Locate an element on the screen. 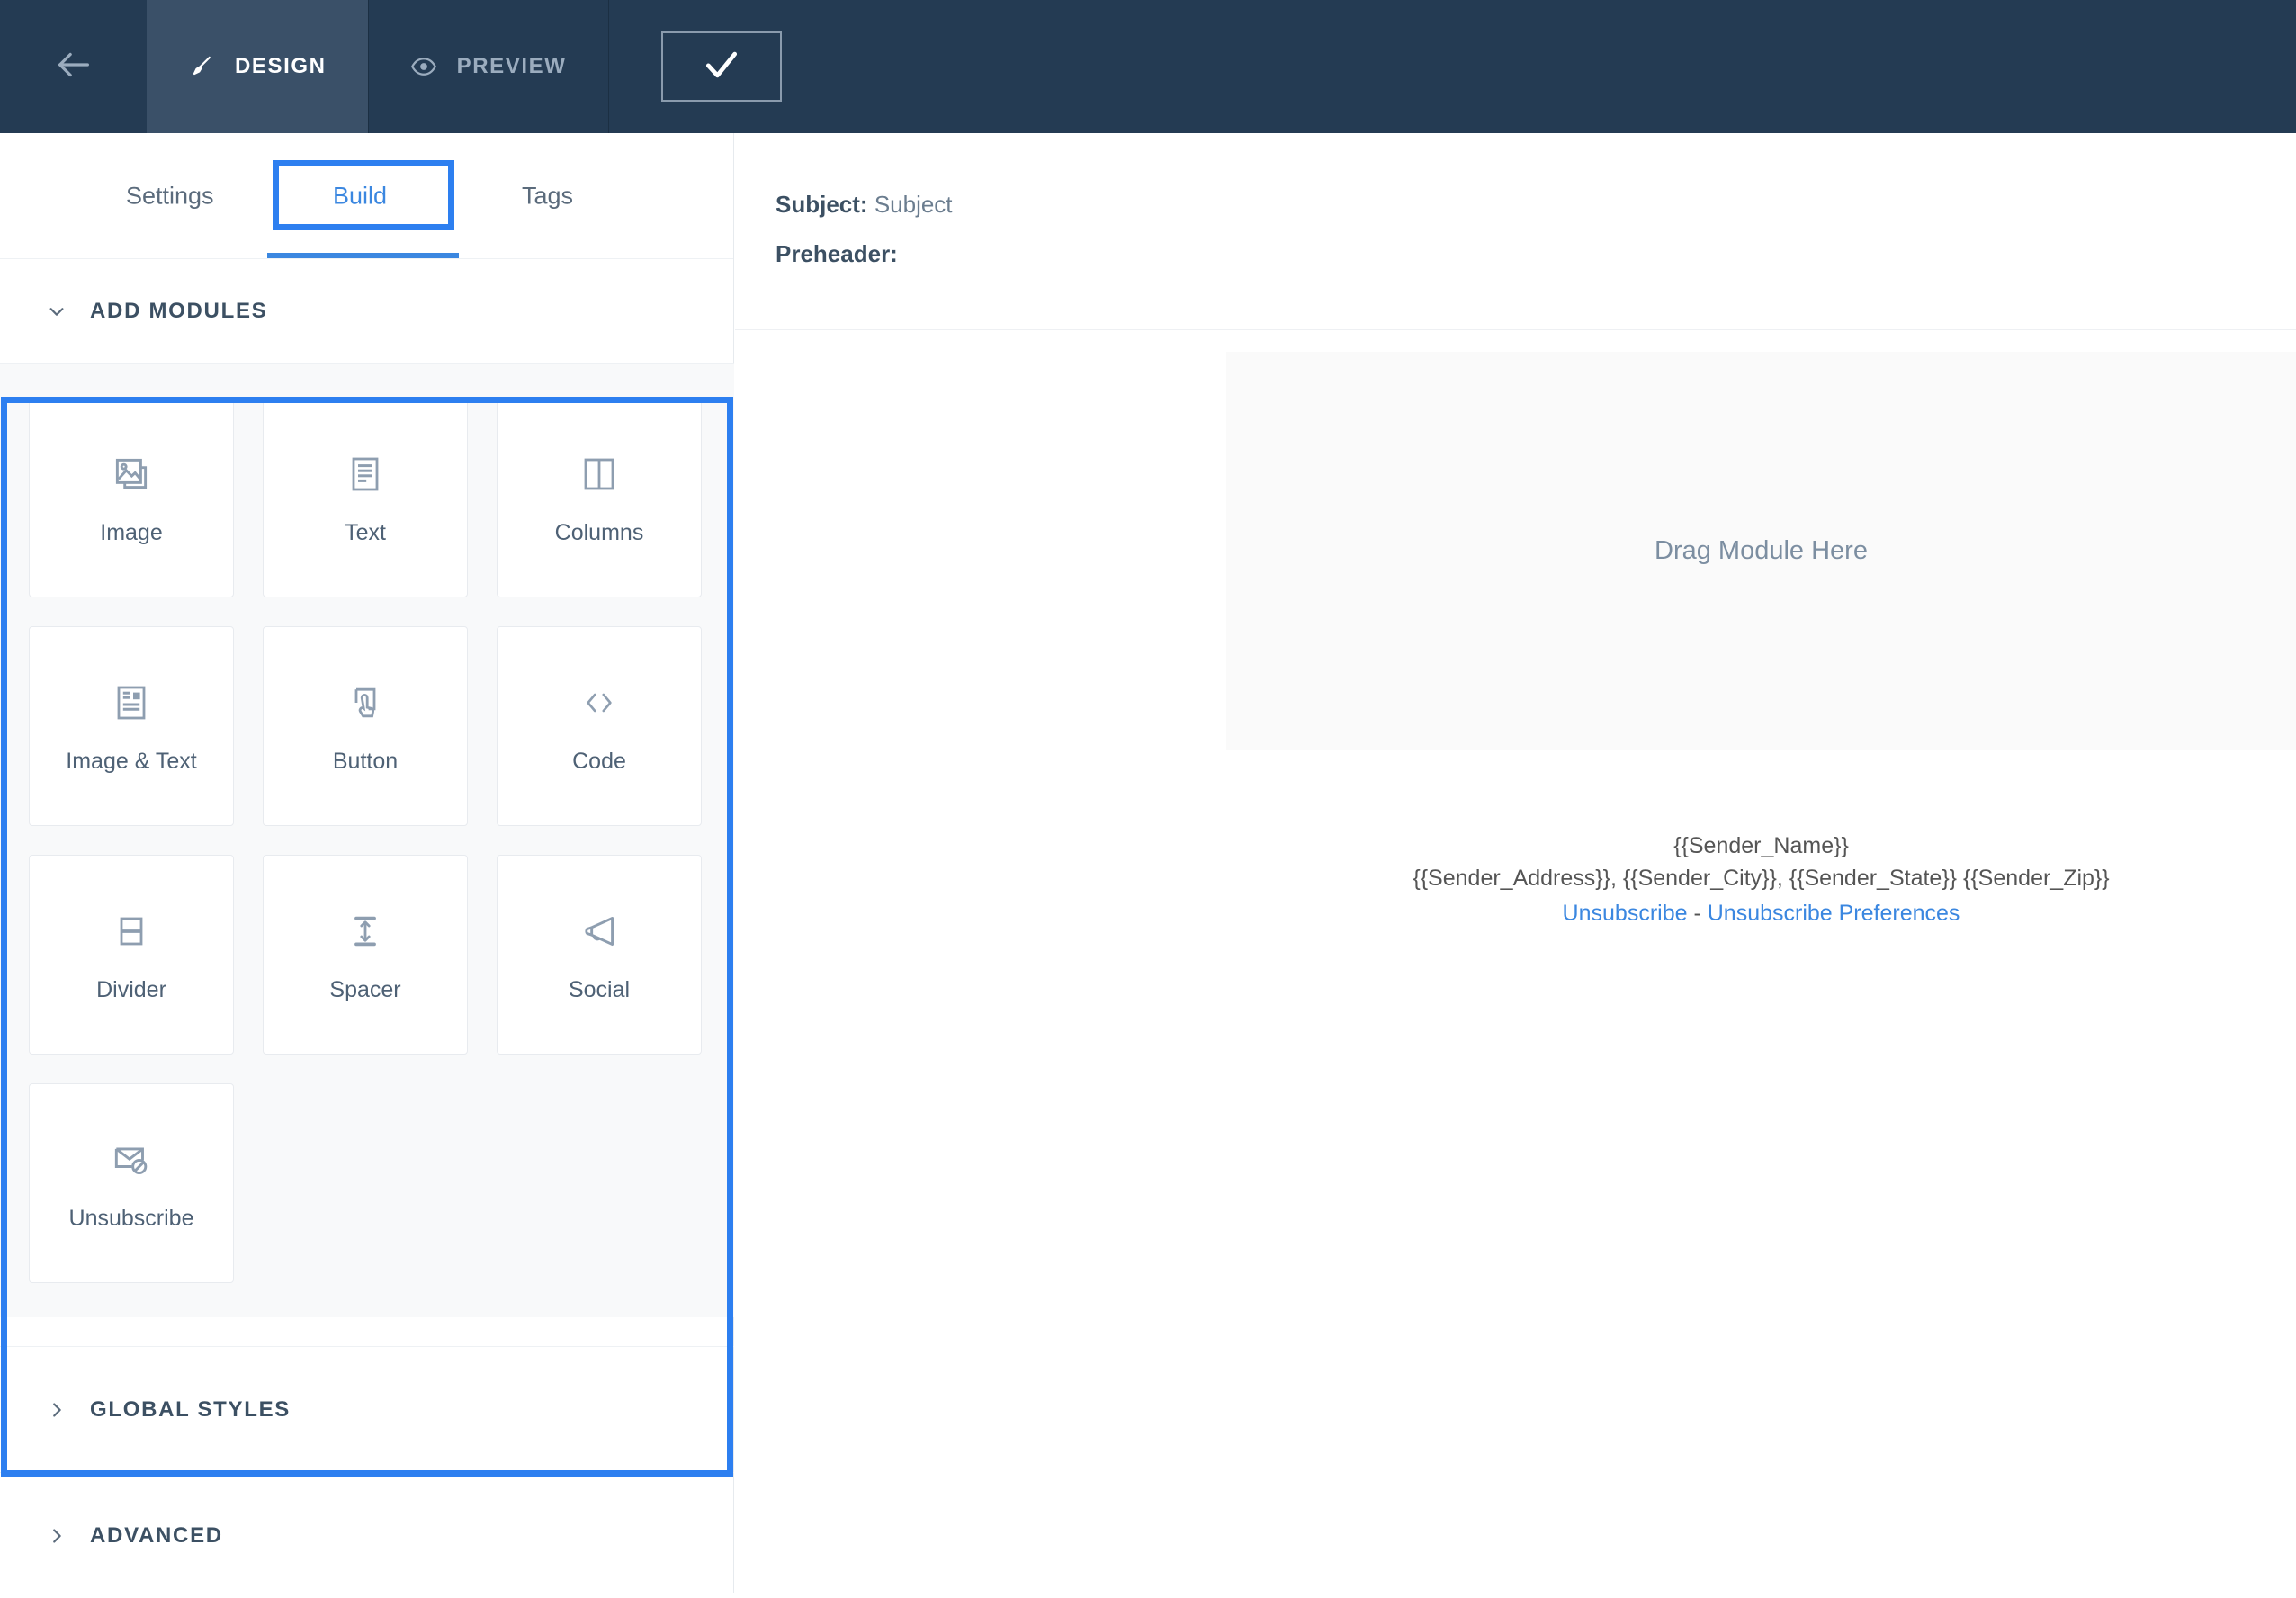 The width and height of the screenshot is (2296, 1598). module-tile-image: Image is located at coordinates (131, 497).